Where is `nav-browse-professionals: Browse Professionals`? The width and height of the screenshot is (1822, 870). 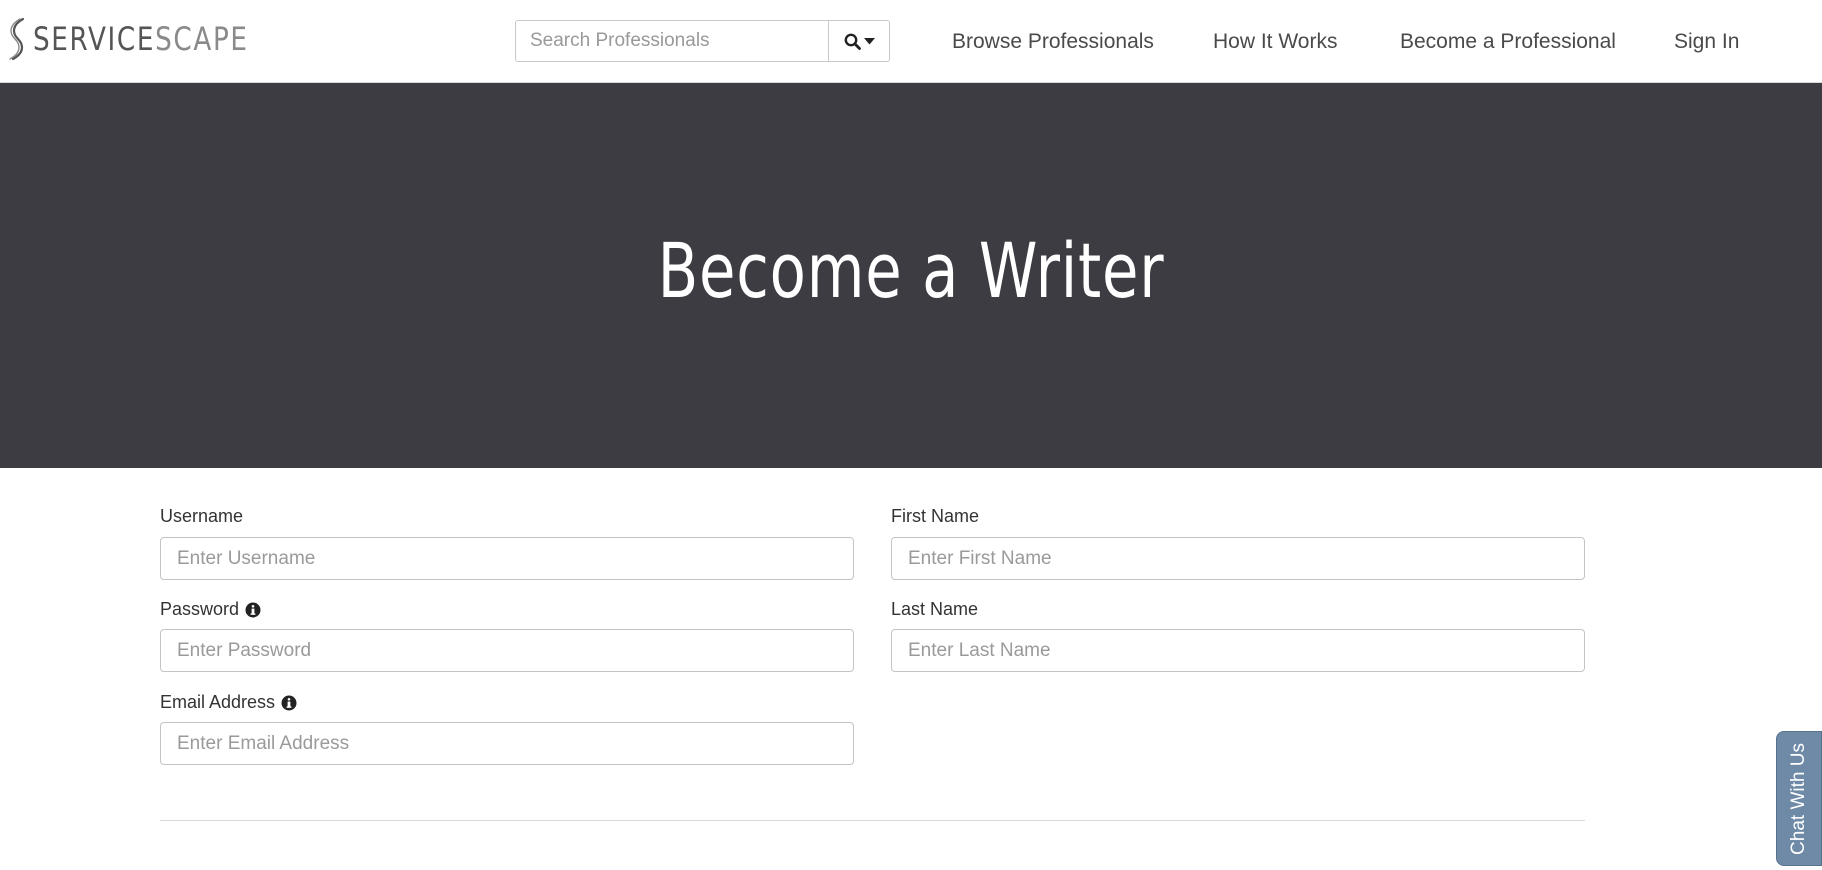 nav-browse-professionals: Browse Professionals is located at coordinates (1053, 41).